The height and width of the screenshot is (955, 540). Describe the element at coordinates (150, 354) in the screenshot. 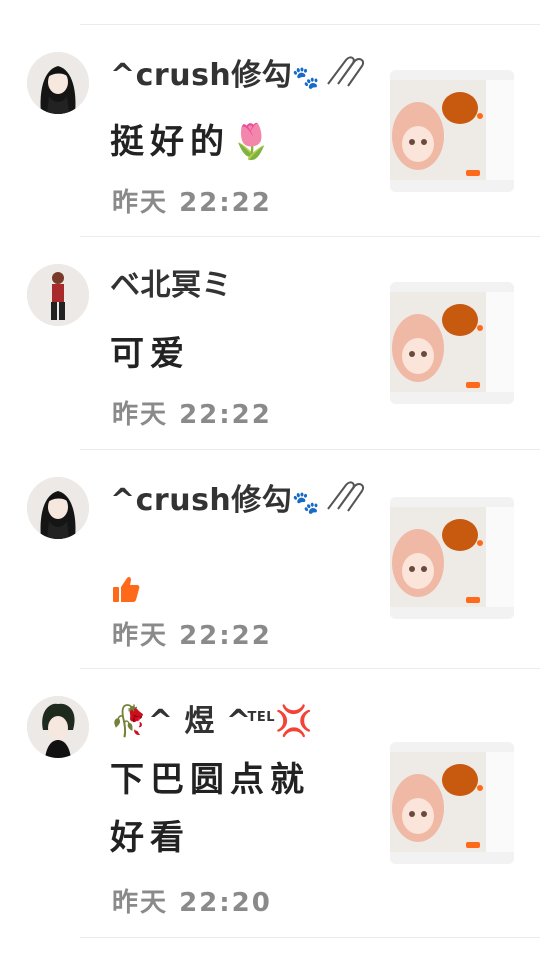

I see `comment-text: 可爱` at that location.